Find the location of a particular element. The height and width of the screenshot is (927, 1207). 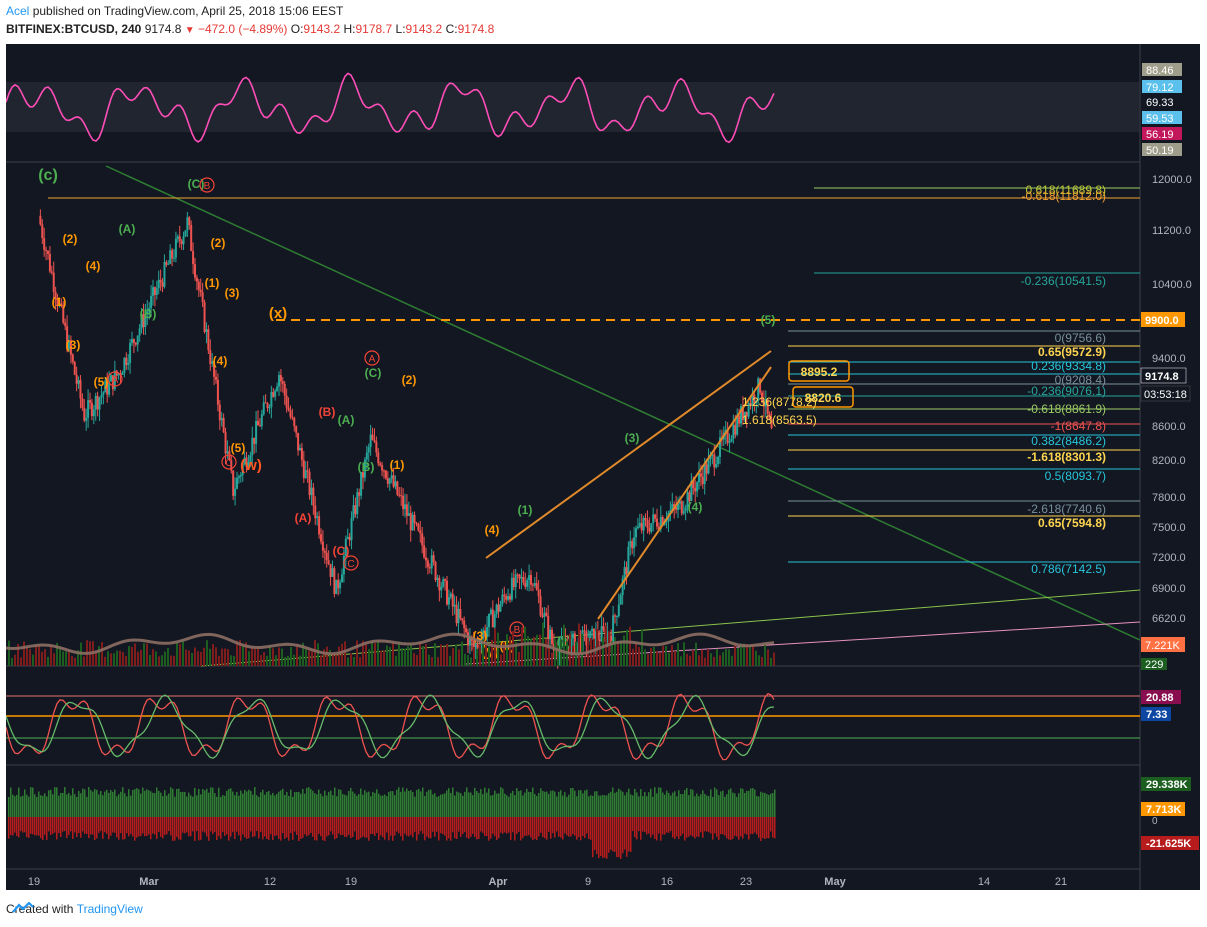

author-link: Acel is located at coordinates (17, 11).